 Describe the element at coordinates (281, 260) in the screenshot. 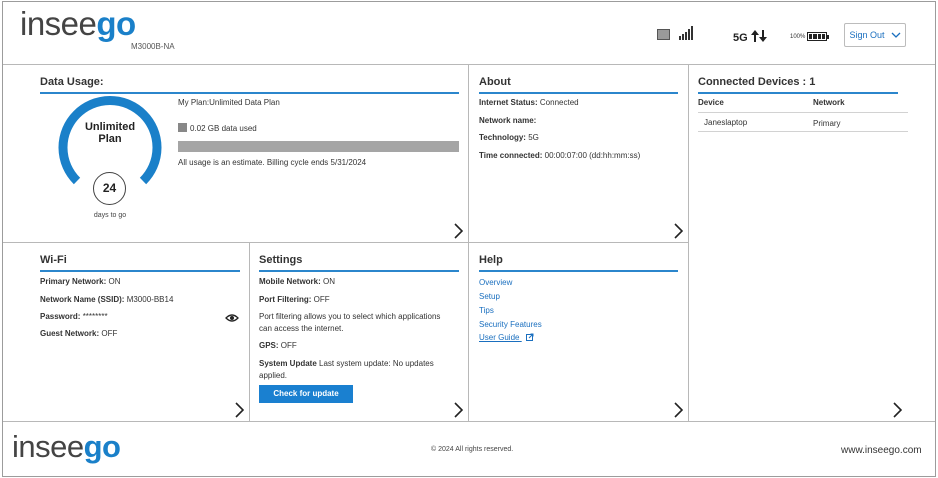

I see `settings-title: Settings` at that location.